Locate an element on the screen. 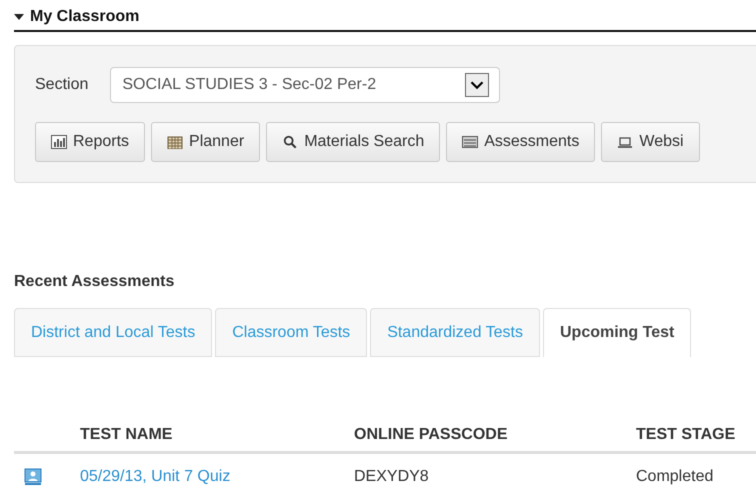  laptop-icon is located at coordinates (625, 142).